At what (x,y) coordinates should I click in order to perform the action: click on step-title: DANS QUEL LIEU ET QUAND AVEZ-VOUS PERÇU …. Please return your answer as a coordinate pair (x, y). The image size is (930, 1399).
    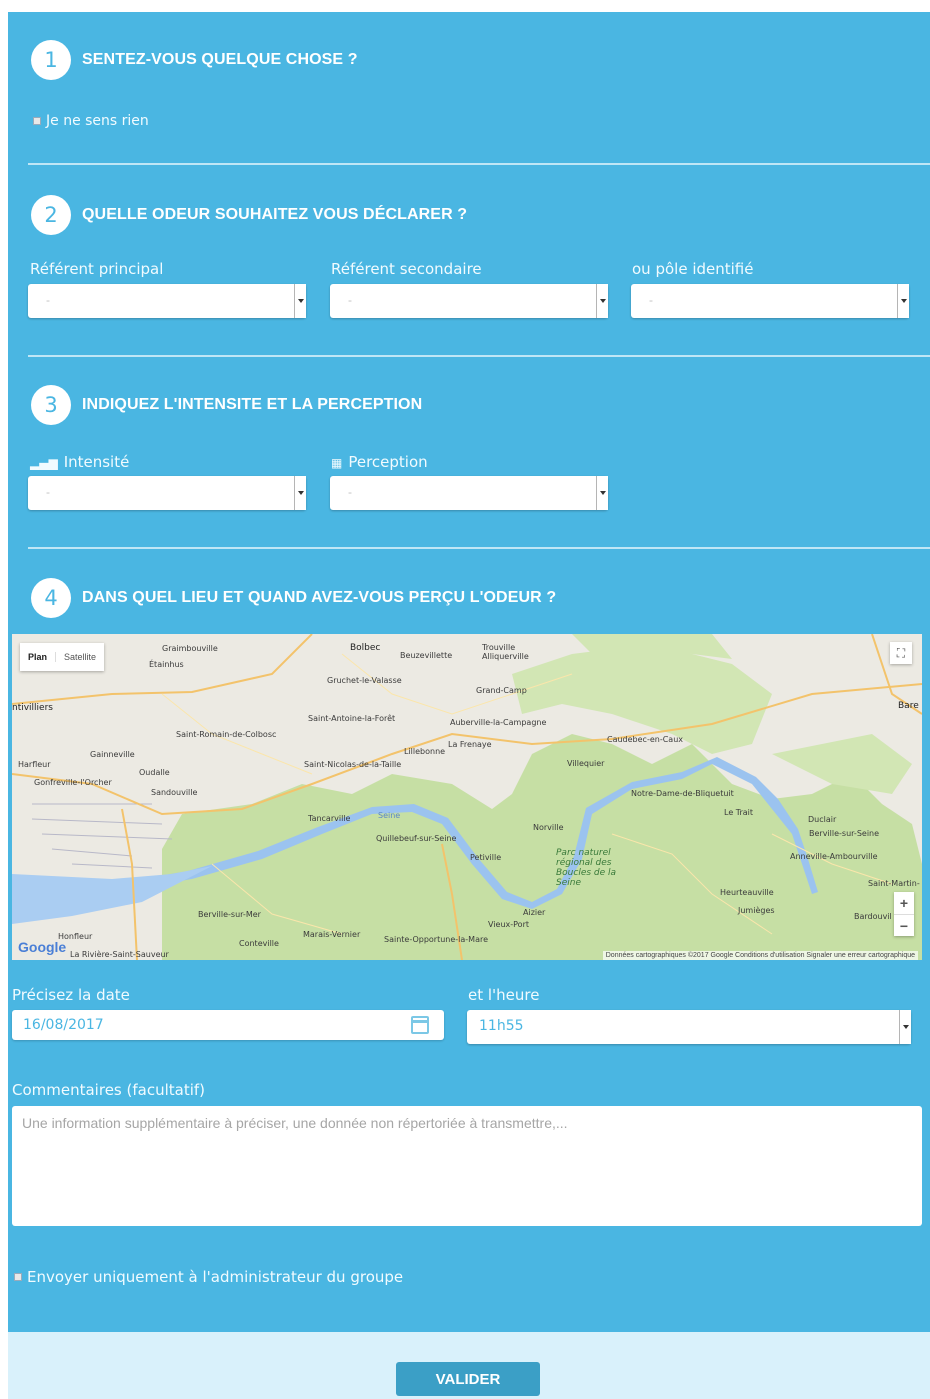
    Looking at the image, I should click on (319, 597).